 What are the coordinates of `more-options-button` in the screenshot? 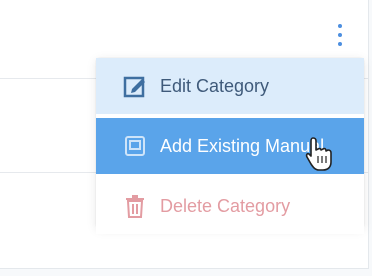 It's located at (340, 35).